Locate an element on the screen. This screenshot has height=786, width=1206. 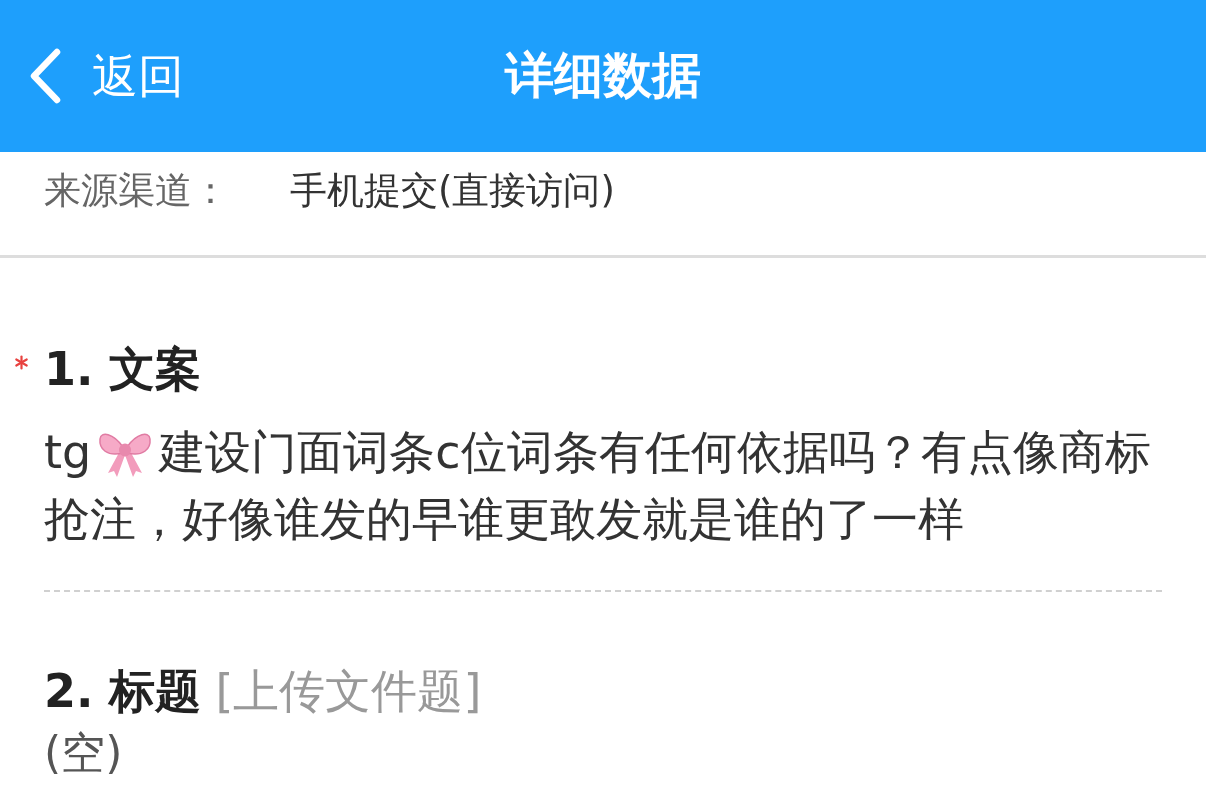
question-type-label: [上传文件题] is located at coordinates (348, 691).